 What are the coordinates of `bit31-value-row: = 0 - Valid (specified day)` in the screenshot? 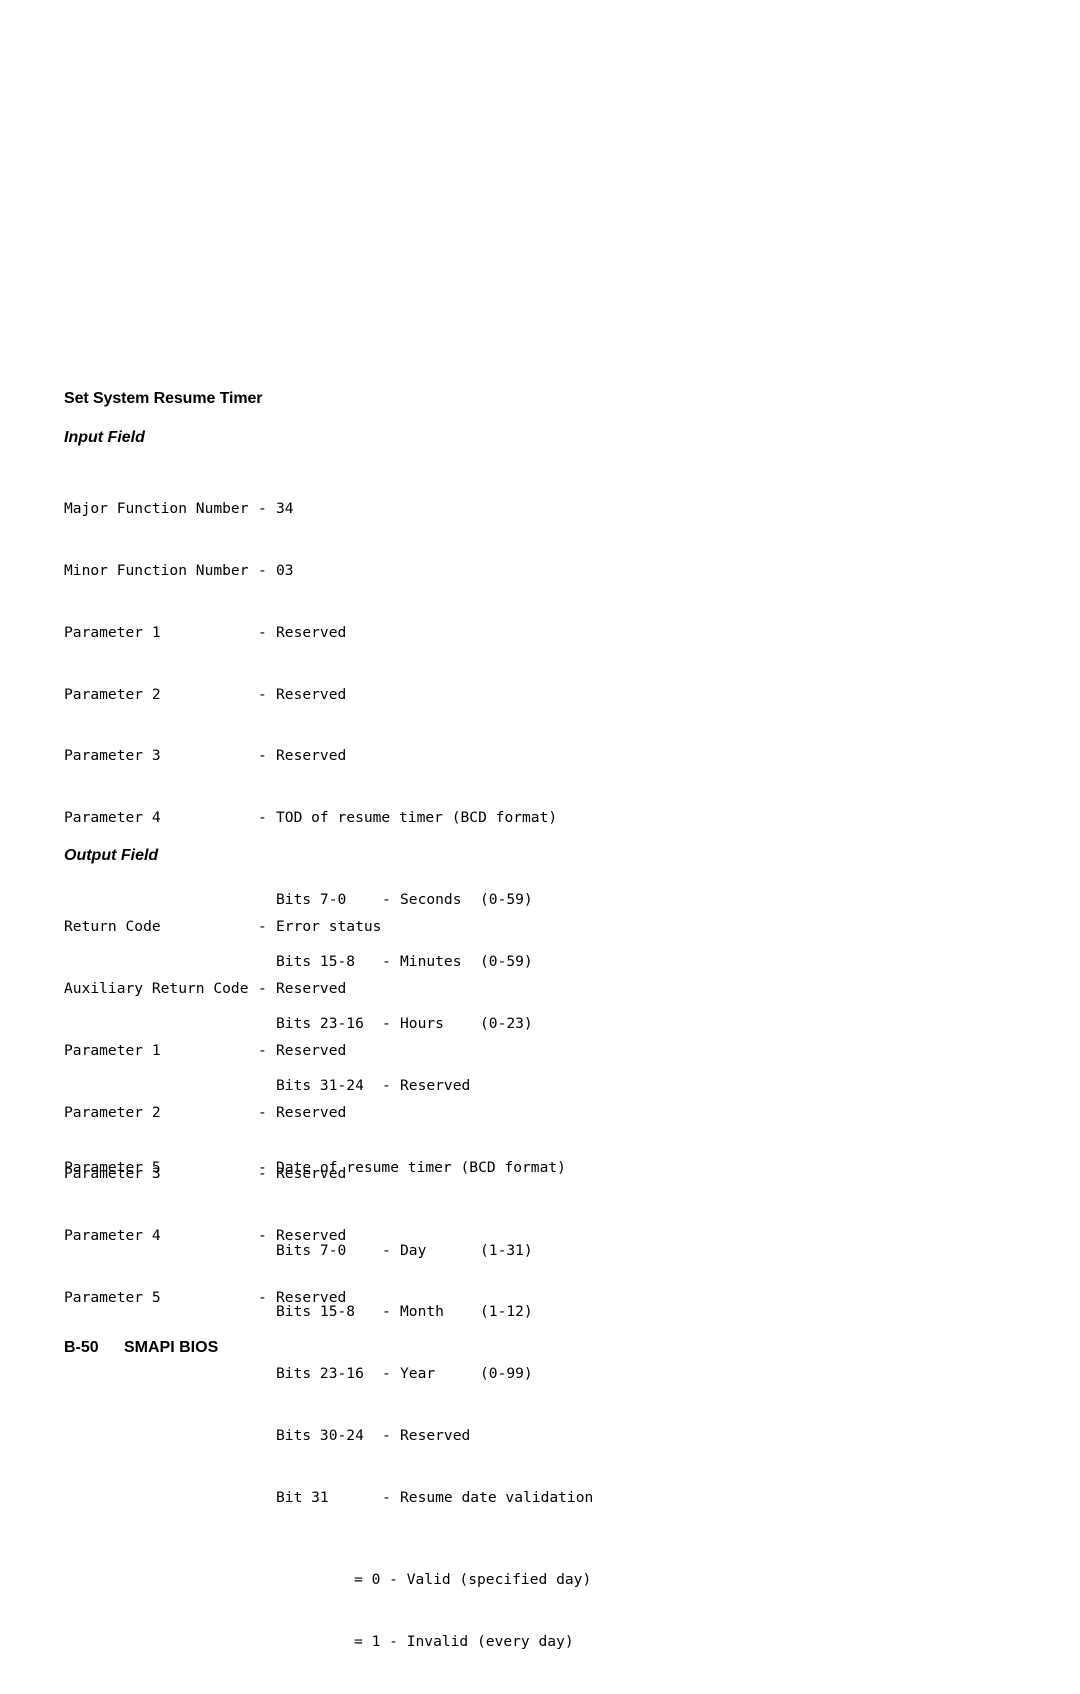 It's located at (473, 1580).